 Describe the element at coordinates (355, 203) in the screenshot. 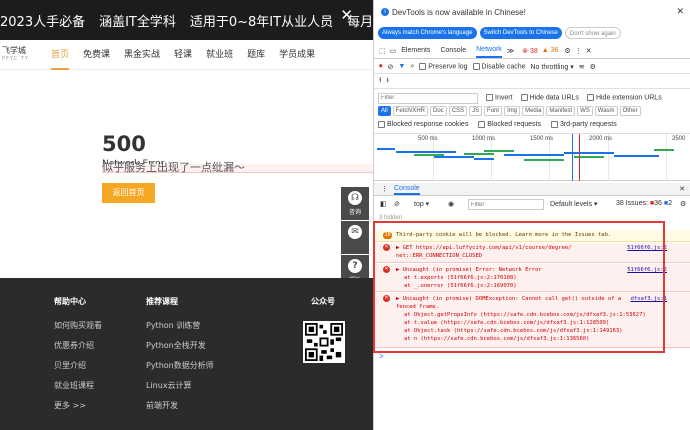

I see `side-consult-button: ☊ 咨询` at that location.